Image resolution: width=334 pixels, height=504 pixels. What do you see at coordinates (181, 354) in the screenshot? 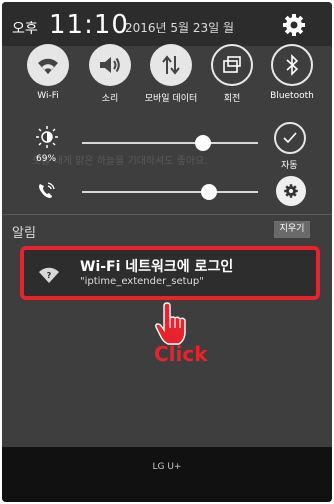
I see `click-annotation: Click` at bounding box center [181, 354].